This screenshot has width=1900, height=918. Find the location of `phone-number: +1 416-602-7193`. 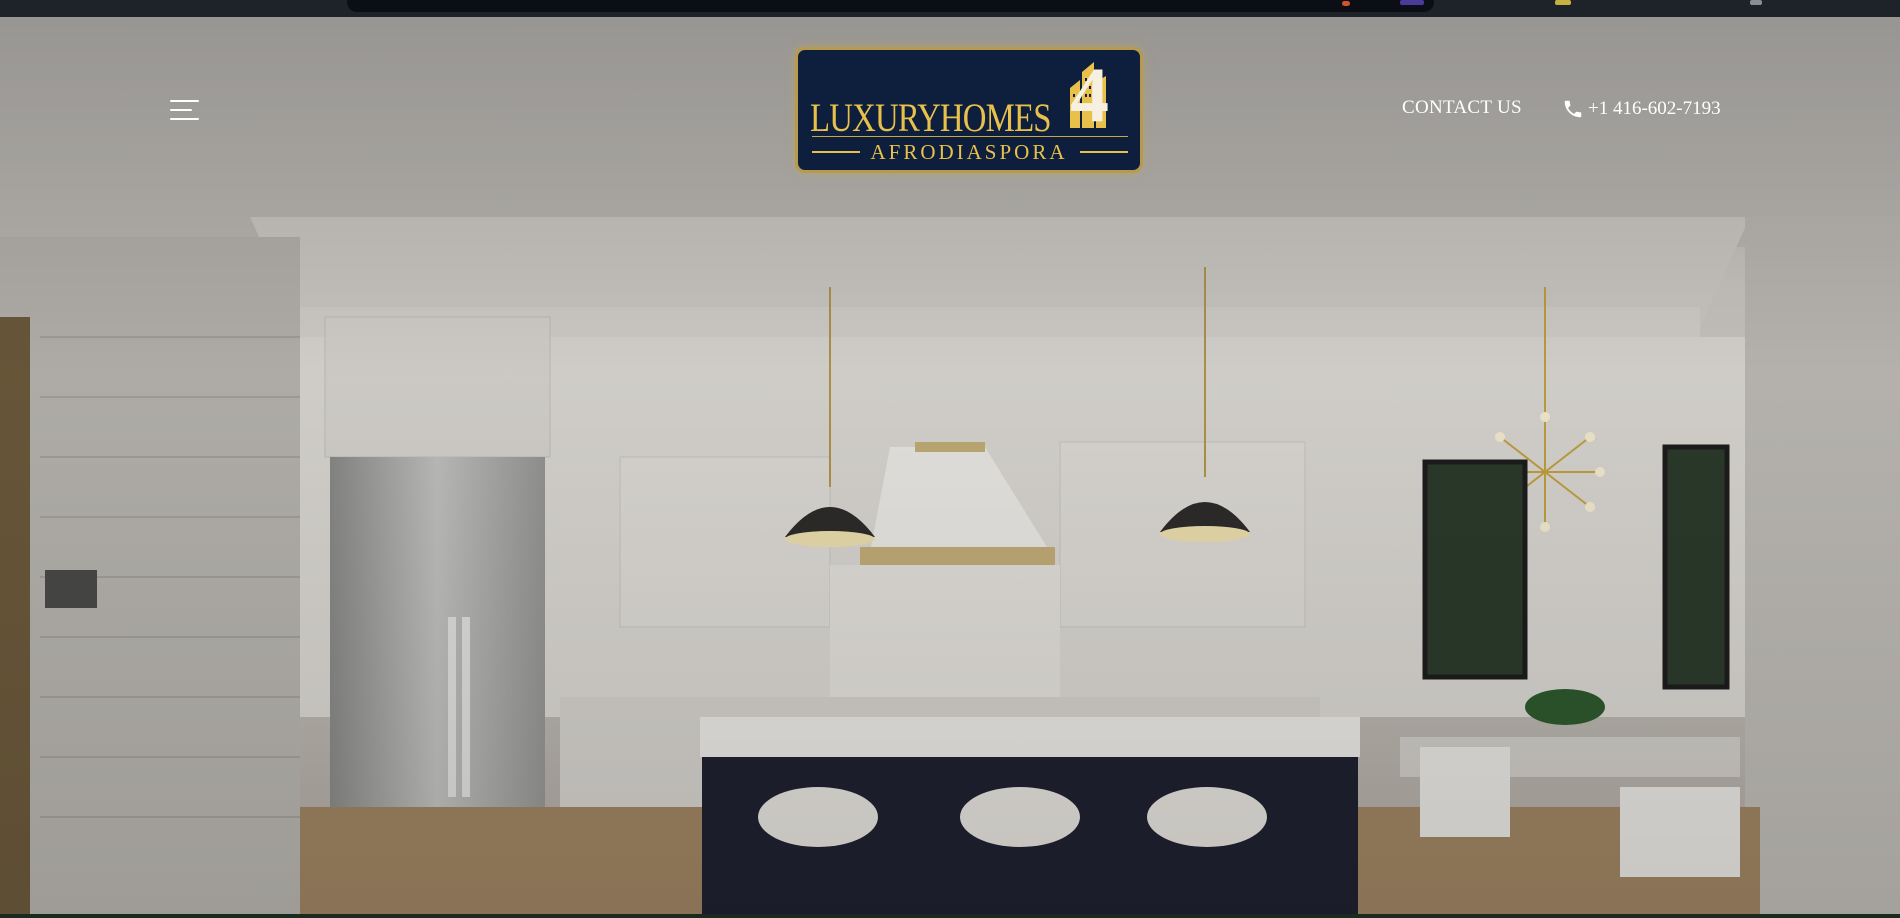

phone-number: +1 416-602-7193 is located at coordinates (1654, 108).